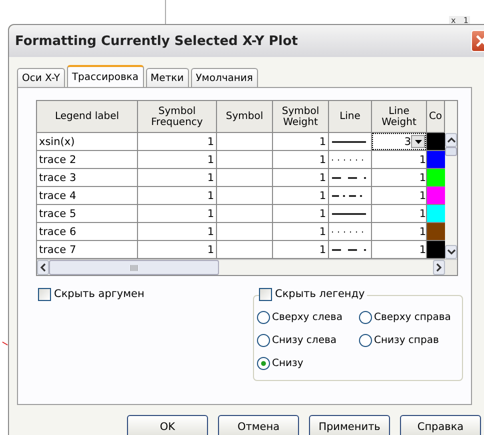  I want to click on vertical-scrollbar, so click(451, 180).